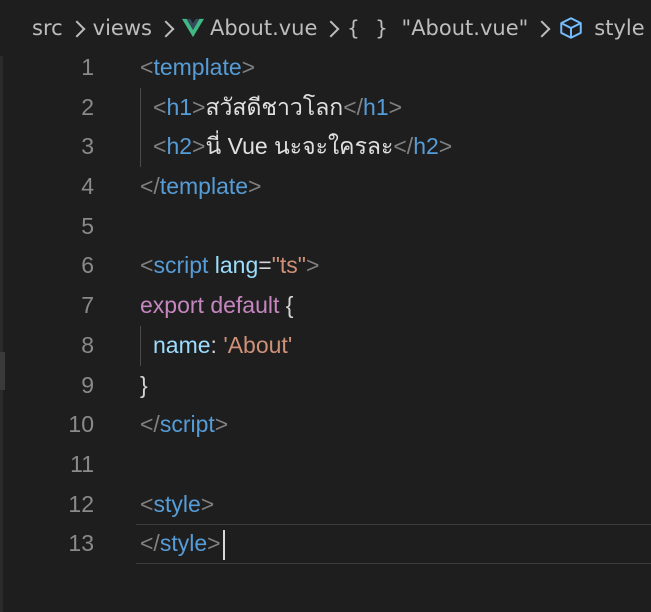 The image size is (651, 612). Describe the element at coordinates (325, 544) in the screenshot. I see `code-line-13: 13 </style>` at that location.